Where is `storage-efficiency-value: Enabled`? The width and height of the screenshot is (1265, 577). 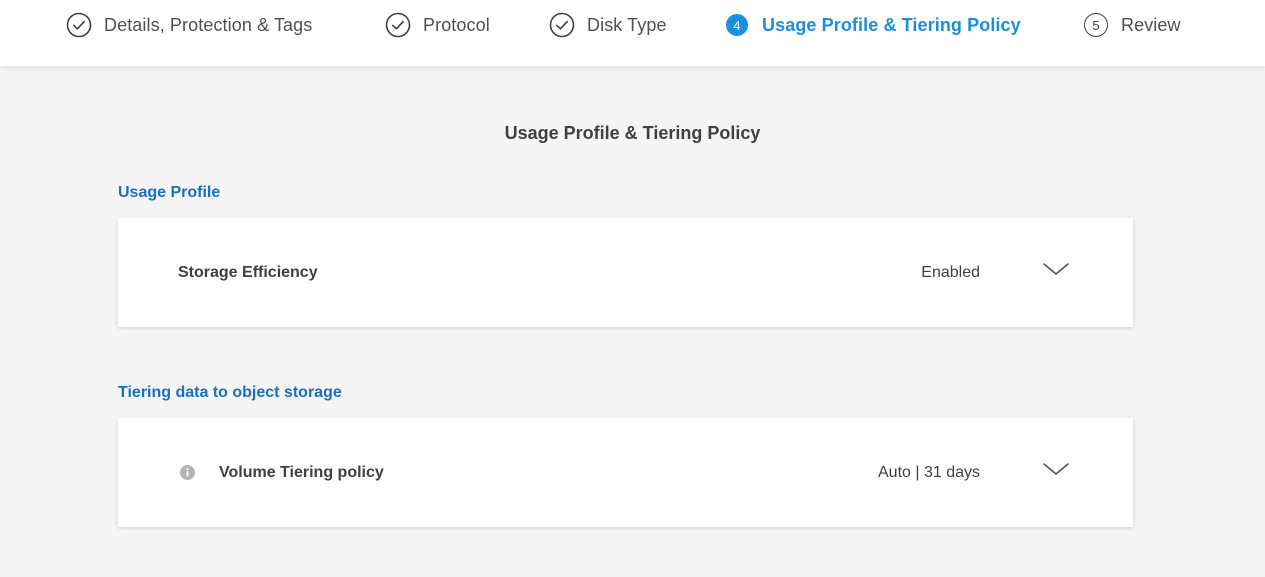
storage-efficiency-value: Enabled is located at coordinates (950, 272).